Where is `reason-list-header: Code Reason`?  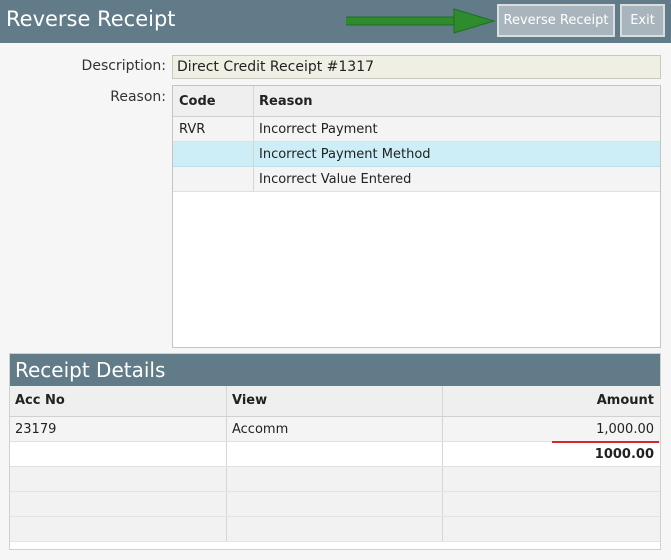 reason-list-header: Code Reason is located at coordinates (416, 101).